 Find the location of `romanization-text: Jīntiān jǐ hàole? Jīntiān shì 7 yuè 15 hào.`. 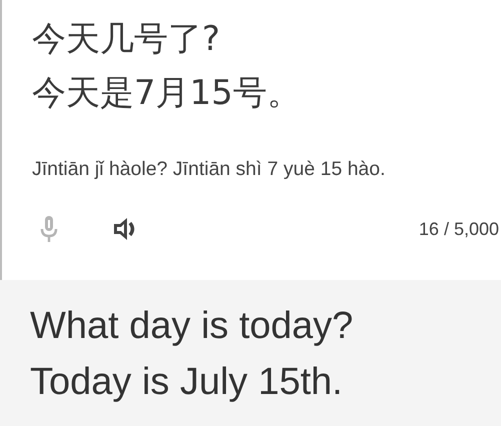

romanization-text: Jīntiān jǐ hàole? Jīntiān shì 7 yuè 15 hào. is located at coordinates (209, 169).